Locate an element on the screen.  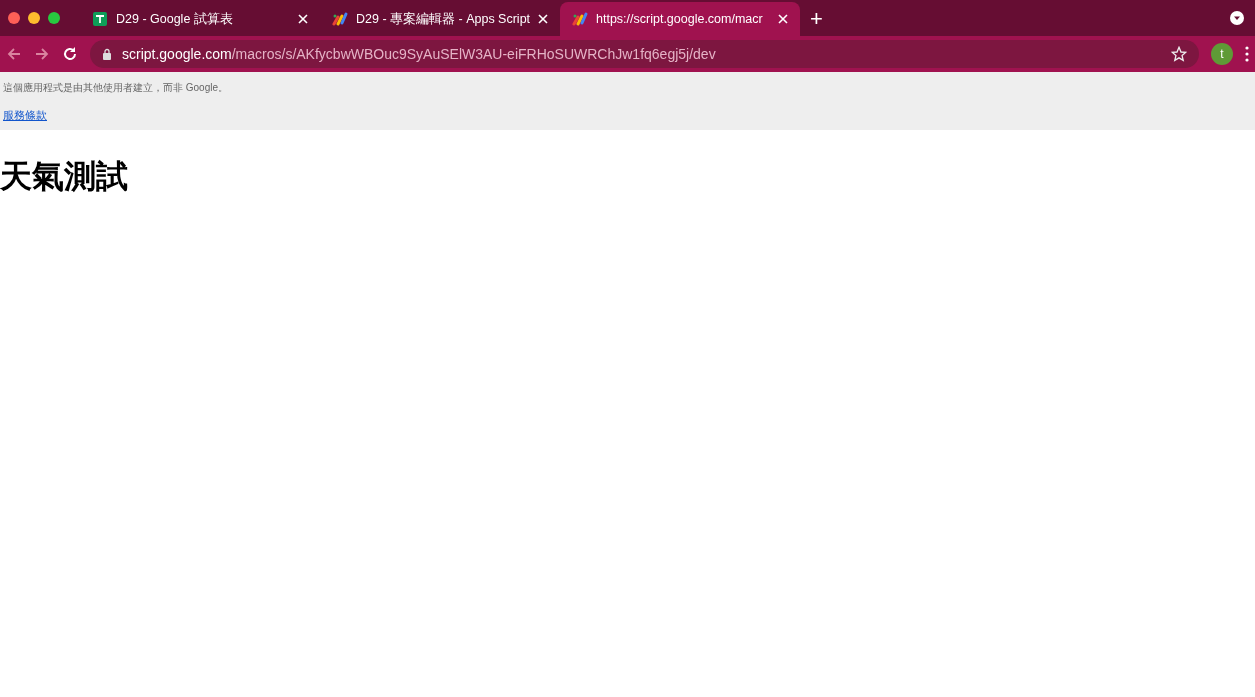
minimize-window-control is located at coordinates (34, 18).